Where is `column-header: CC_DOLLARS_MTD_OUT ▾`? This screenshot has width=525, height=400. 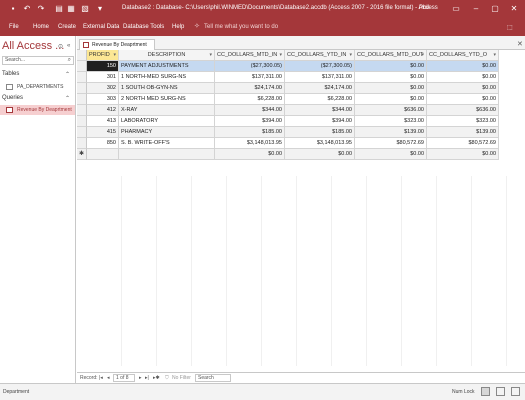 column-header: CC_DOLLARS_MTD_OUT ▾ is located at coordinates (391, 55).